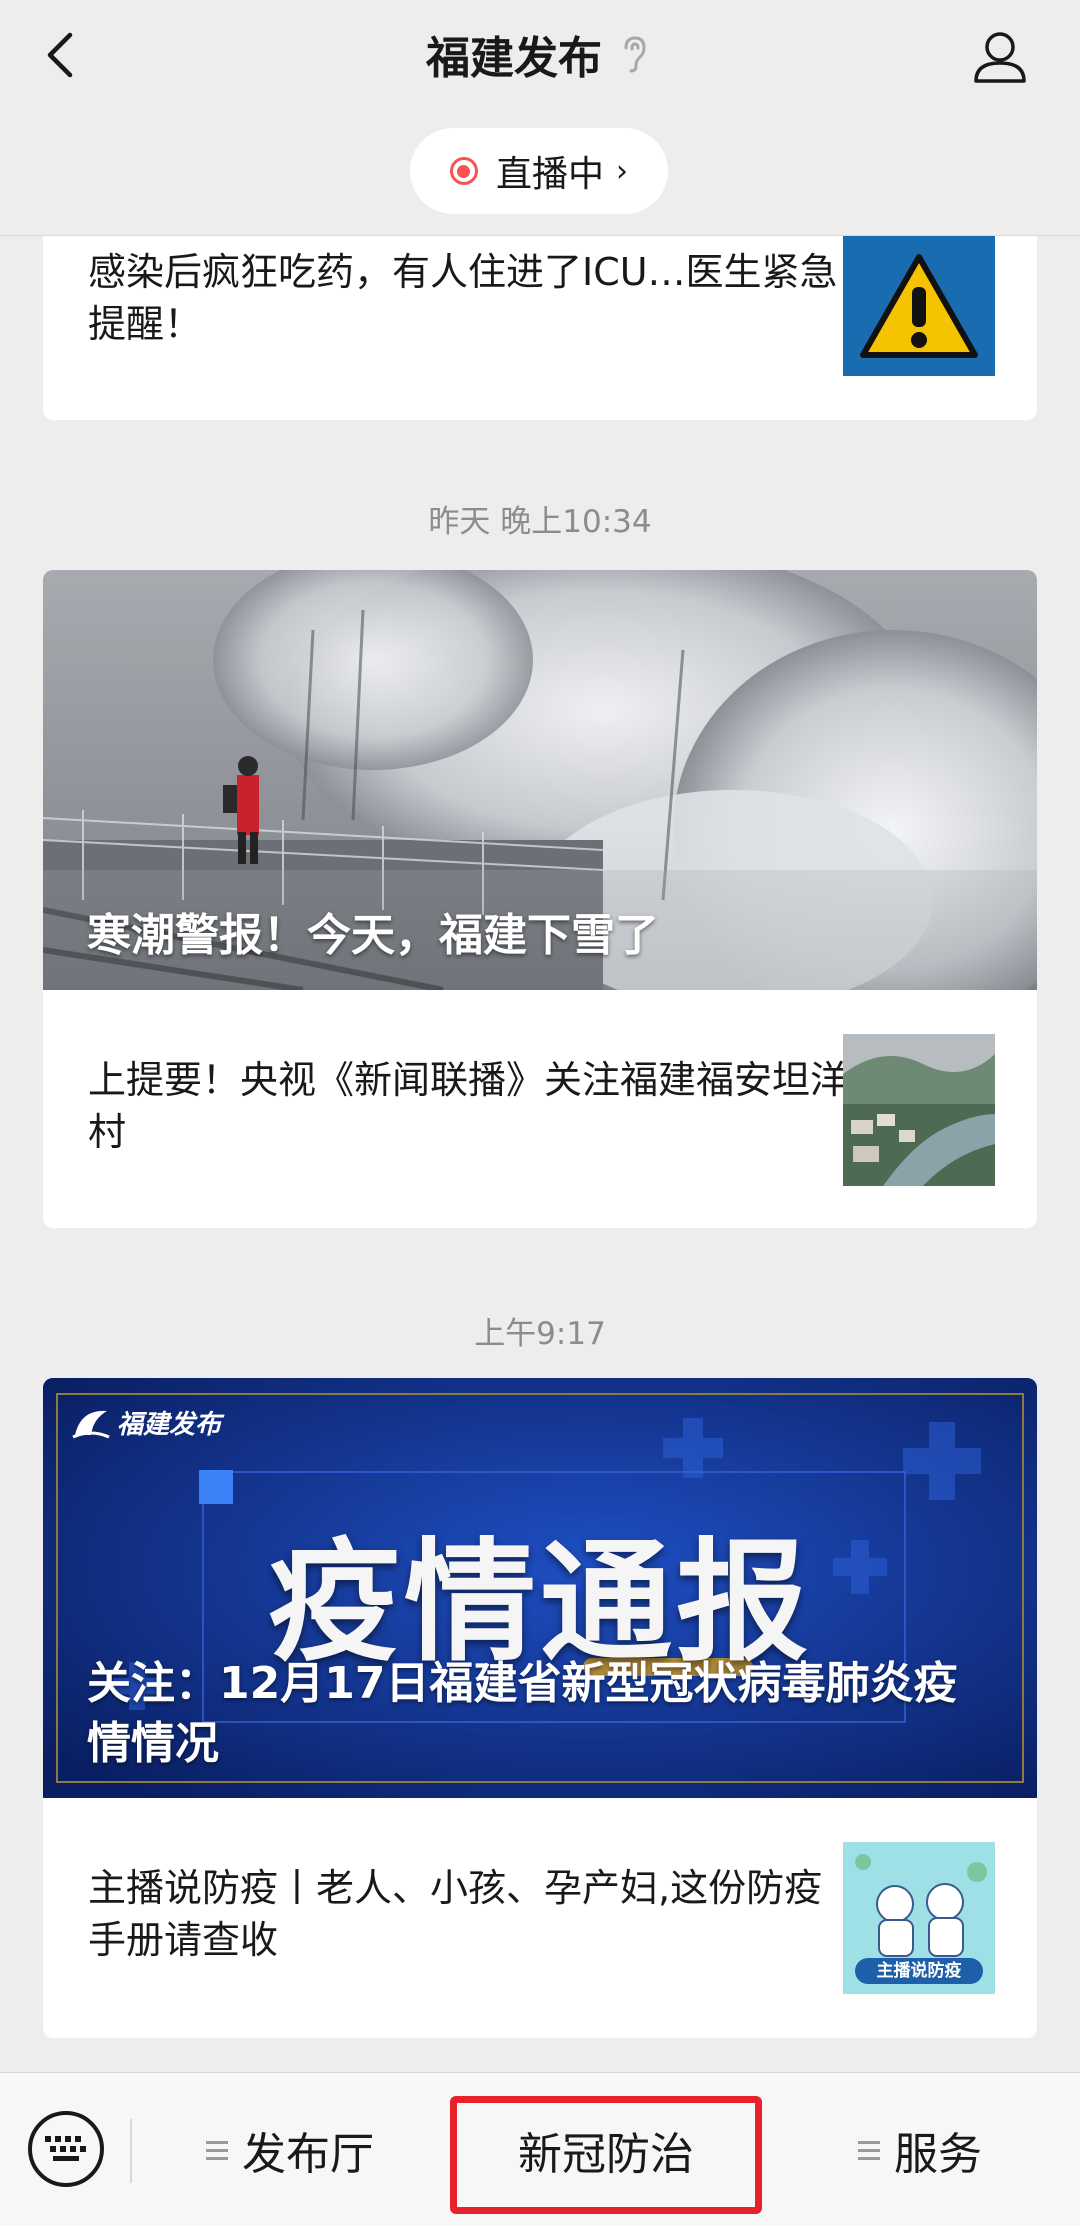 The width and height of the screenshot is (1080, 2226). Describe the element at coordinates (514, 58) in the screenshot. I see `page-title: 福建发布` at that location.